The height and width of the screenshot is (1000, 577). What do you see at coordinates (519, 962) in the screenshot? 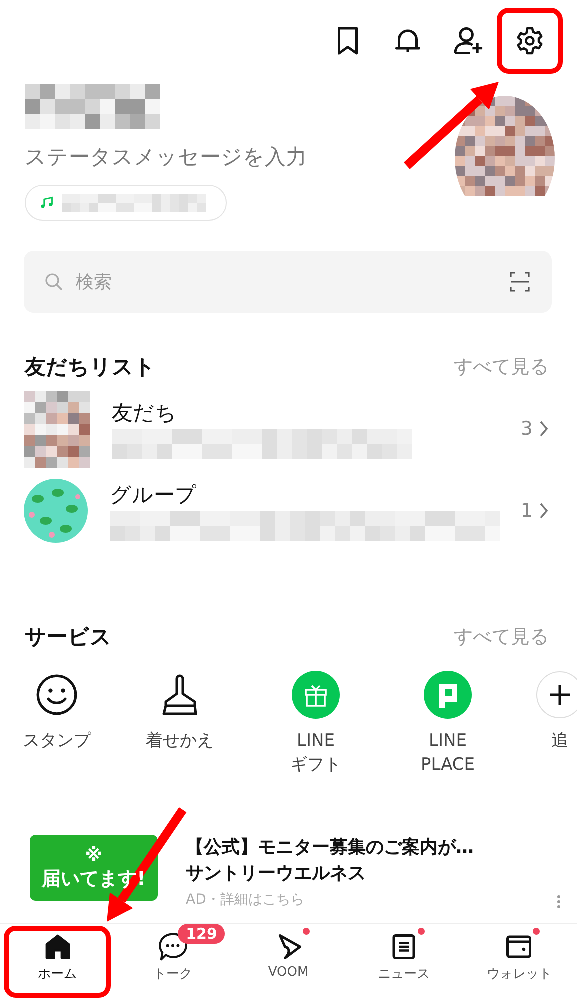
I see `nav-tab: ウォレット` at bounding box center [519, 962].